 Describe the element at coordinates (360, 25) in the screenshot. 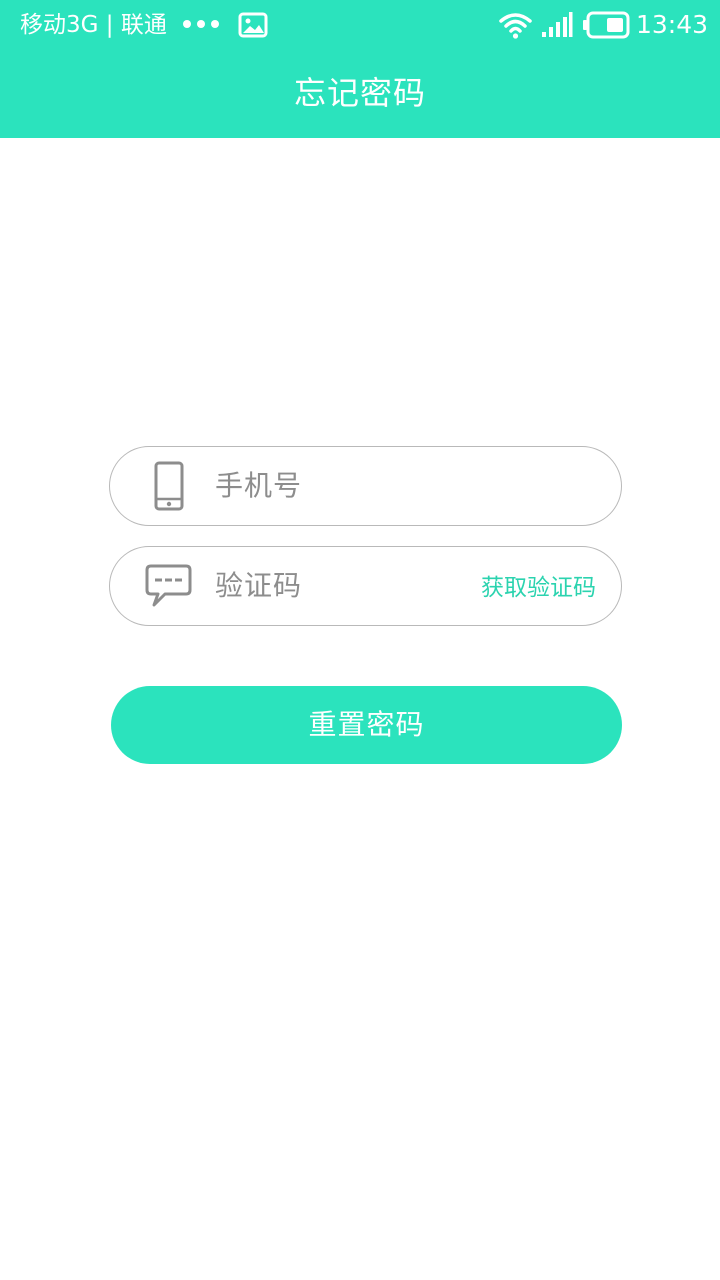

I see `status-bar: 移动3G | 联通 13:43` at that location.